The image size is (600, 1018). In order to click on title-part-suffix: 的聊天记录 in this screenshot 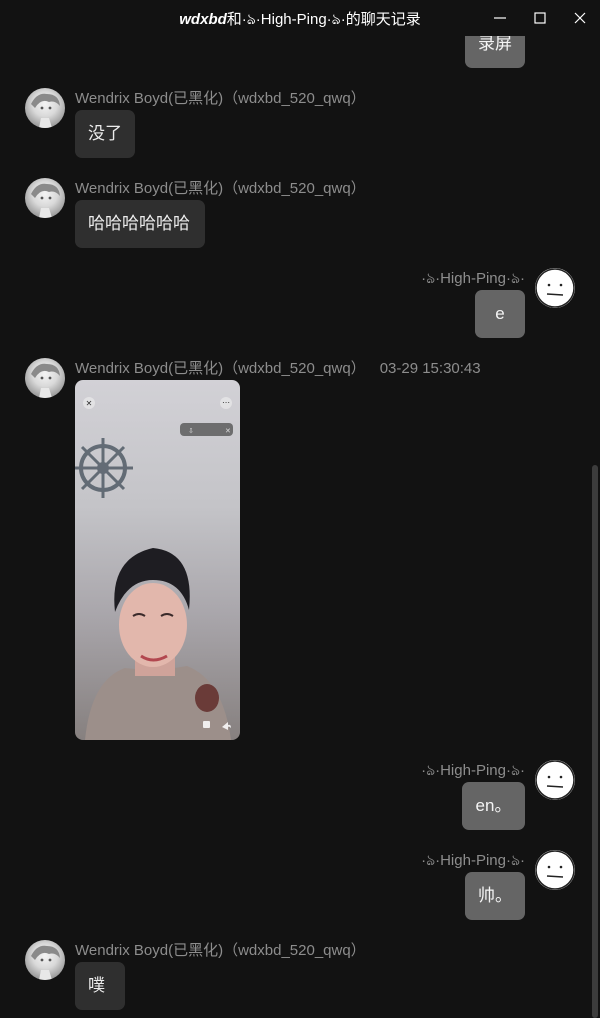, I will do `click(383, 19)`.